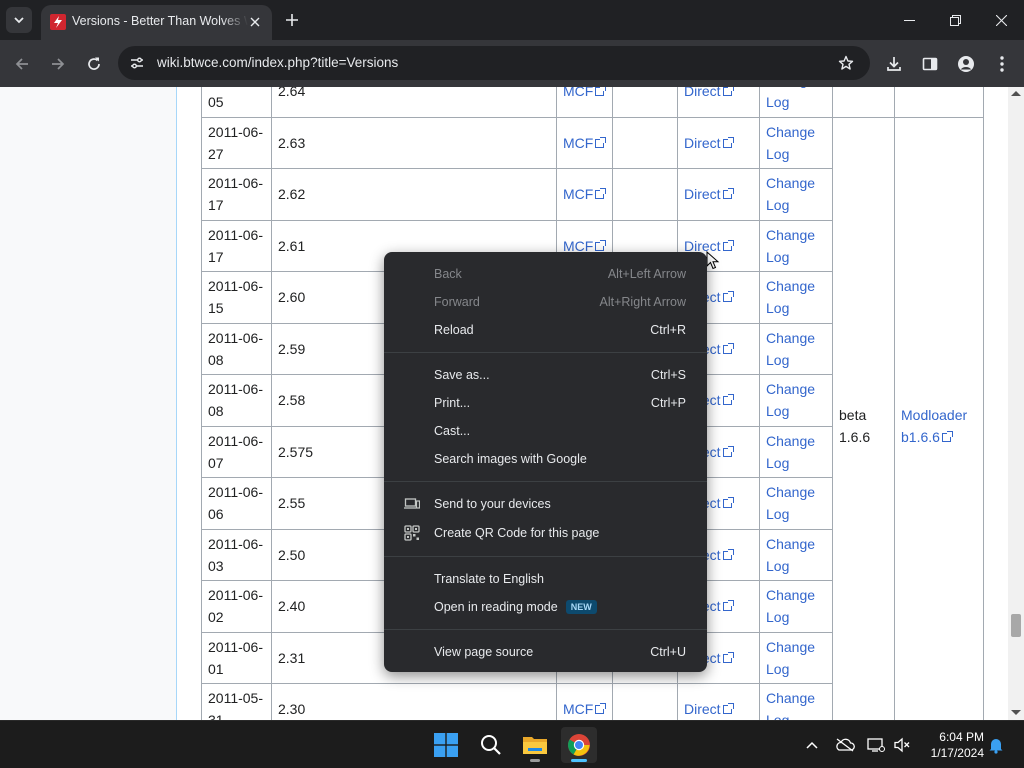 The image size is (1024, 768). I want to click on menu-item-translate: Translate to English, so click(545, 579).